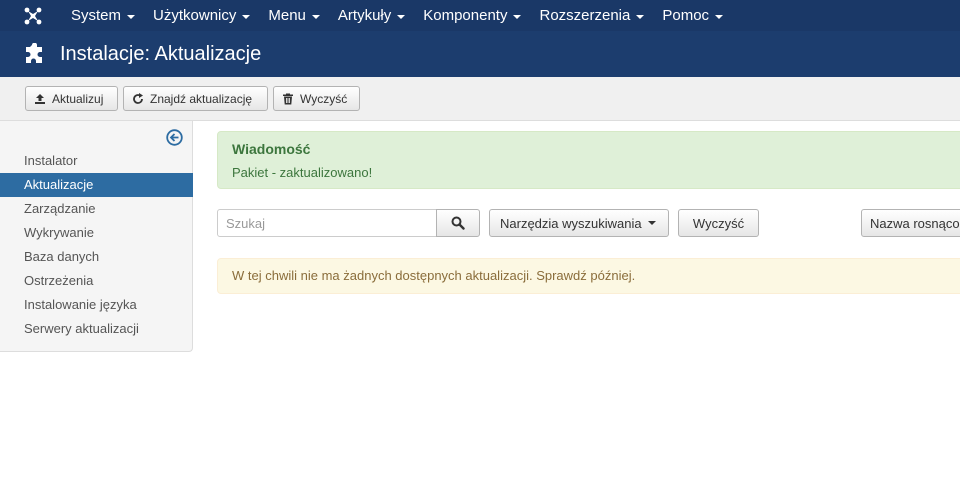 Image resolution: width=960 pixels, height=500 pixels. I want to click on search-button, so click(458, 223).